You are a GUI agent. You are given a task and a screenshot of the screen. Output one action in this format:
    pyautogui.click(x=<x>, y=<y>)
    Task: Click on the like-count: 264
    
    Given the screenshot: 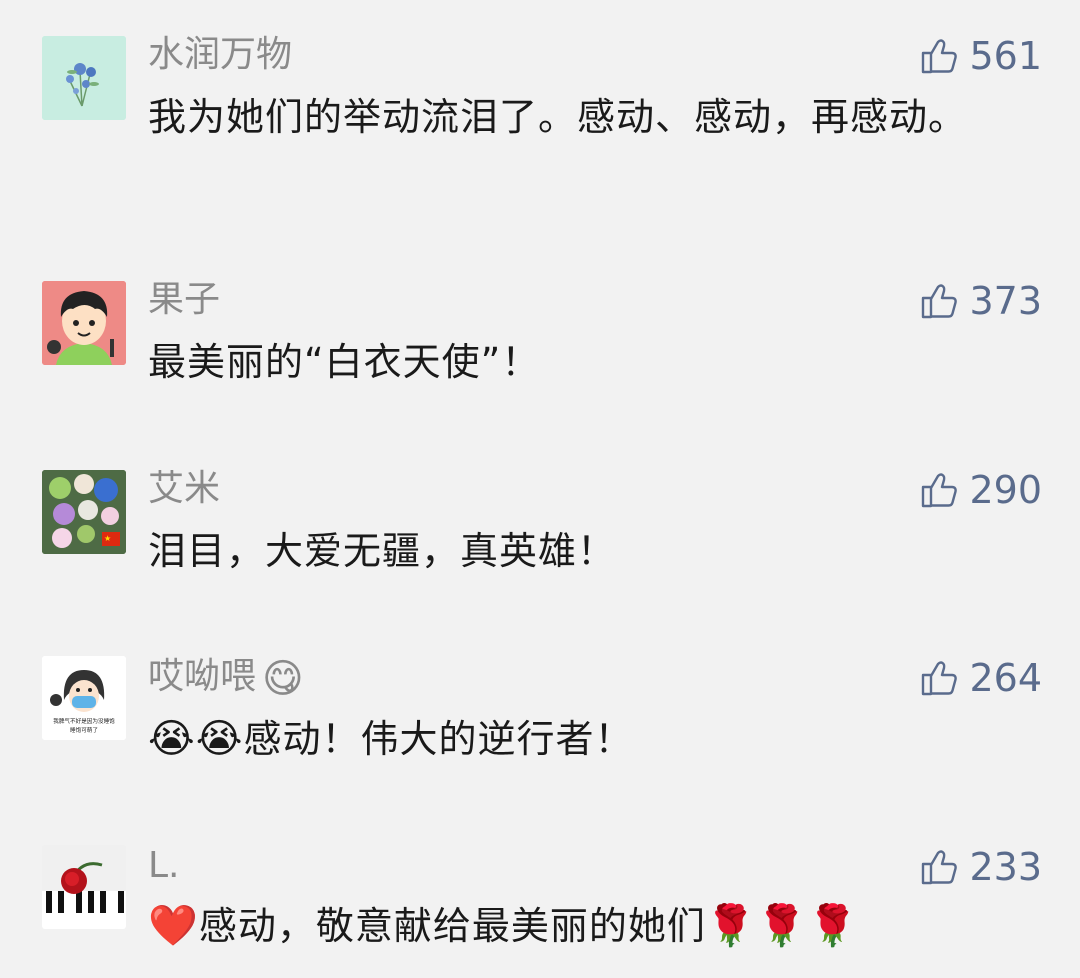 What is the action you would take?
    pyautogui.click(x=1005, y=678)
    